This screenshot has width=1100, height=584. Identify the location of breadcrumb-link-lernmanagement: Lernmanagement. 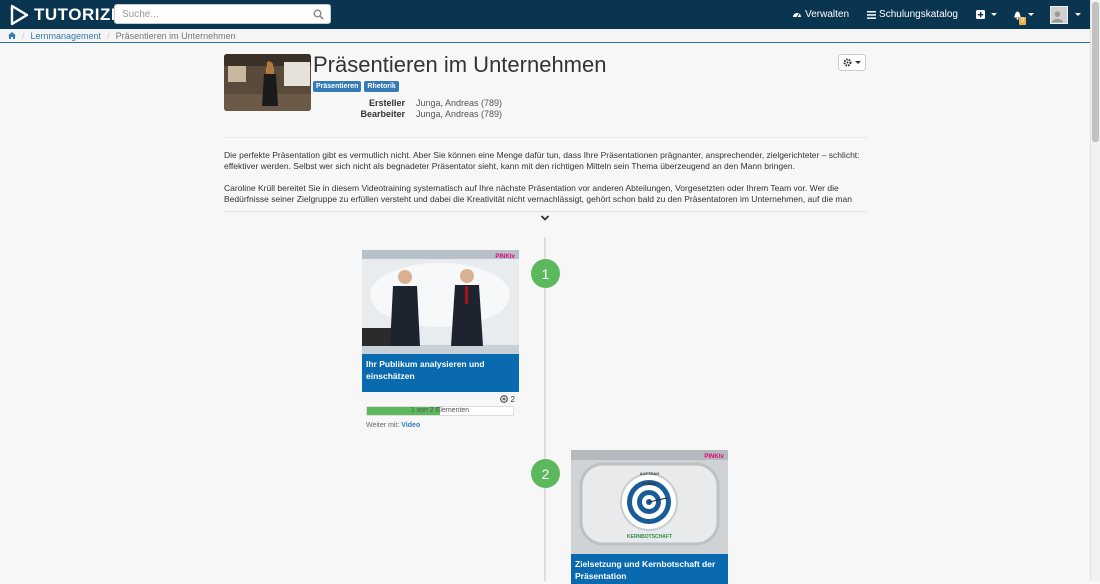
(66, 36).